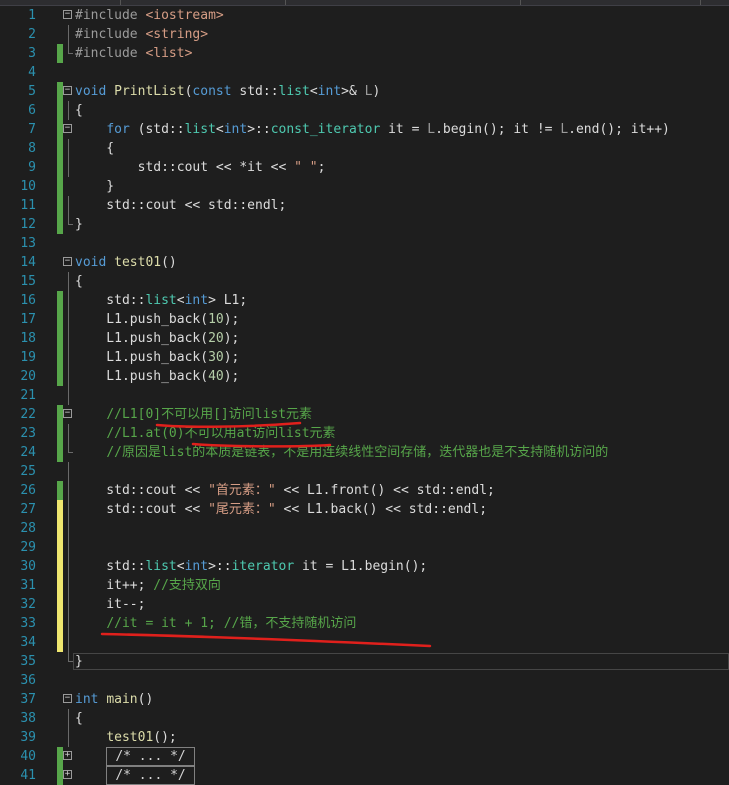 Image resolution: width=729 pixels, height=785 pixels. I want to click on code-line-34: 34, so click(364, 642).